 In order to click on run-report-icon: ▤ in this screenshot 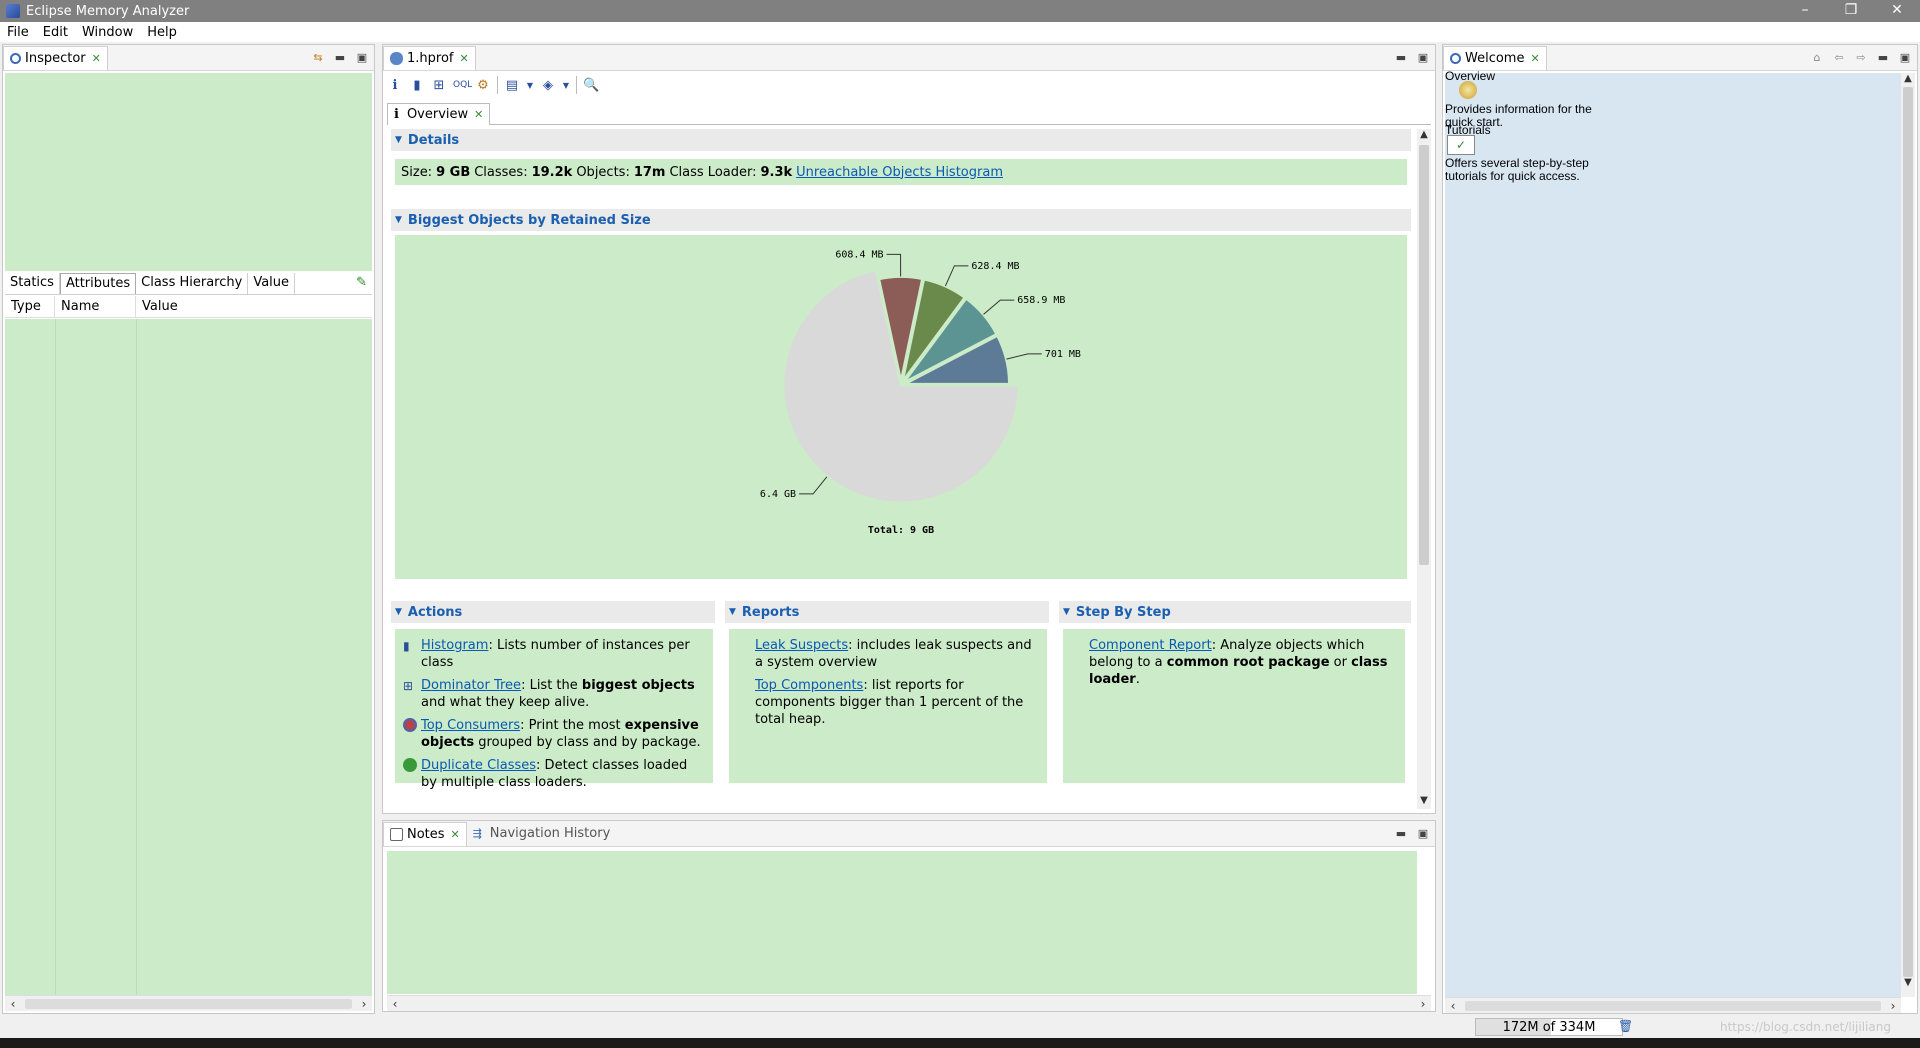, I will do `click(512, 85)`.